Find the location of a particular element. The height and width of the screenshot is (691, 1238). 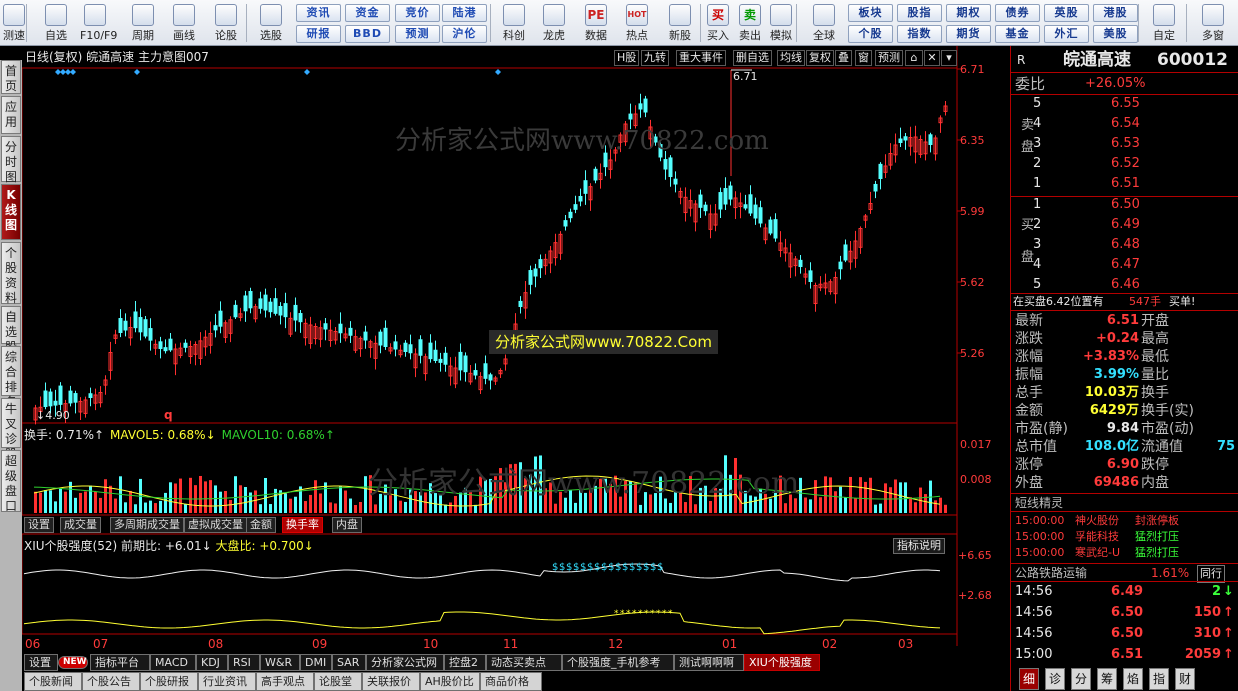

chart-header-button: 重大事件 is located at coordinates (701, 58).